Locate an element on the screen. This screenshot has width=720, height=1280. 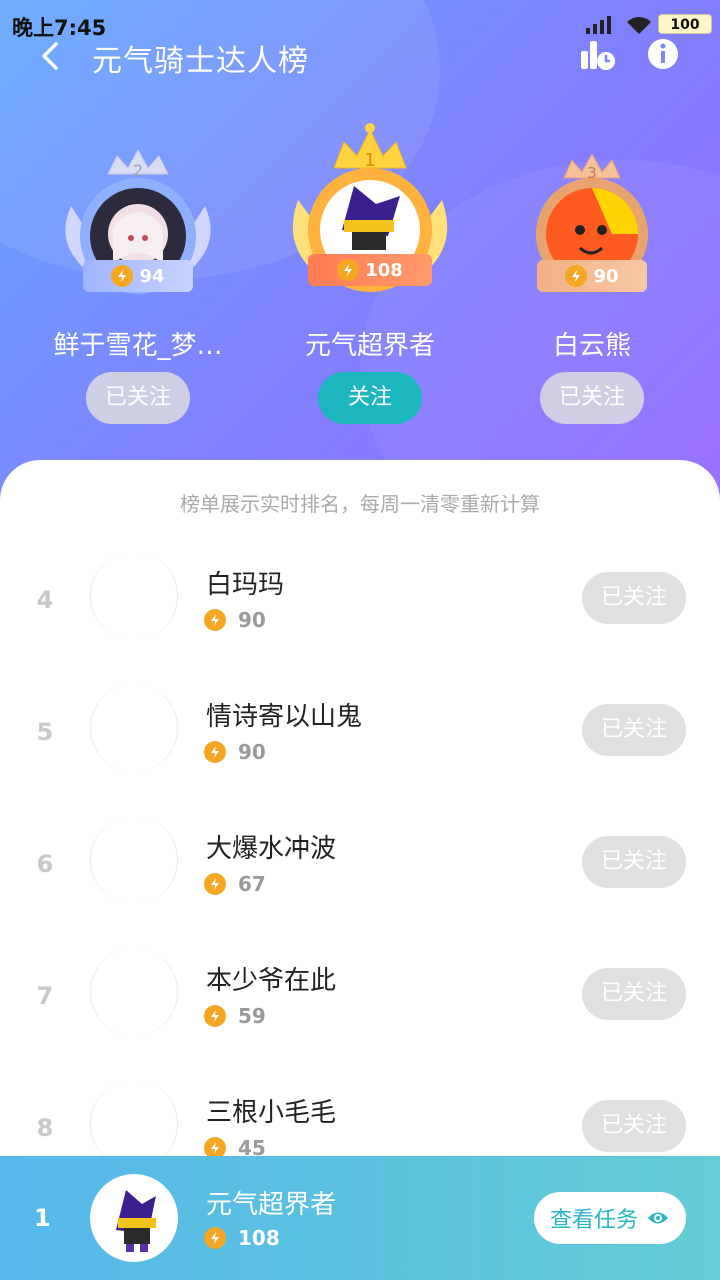
my-score: 108 is located at coordinates (242, 1238).